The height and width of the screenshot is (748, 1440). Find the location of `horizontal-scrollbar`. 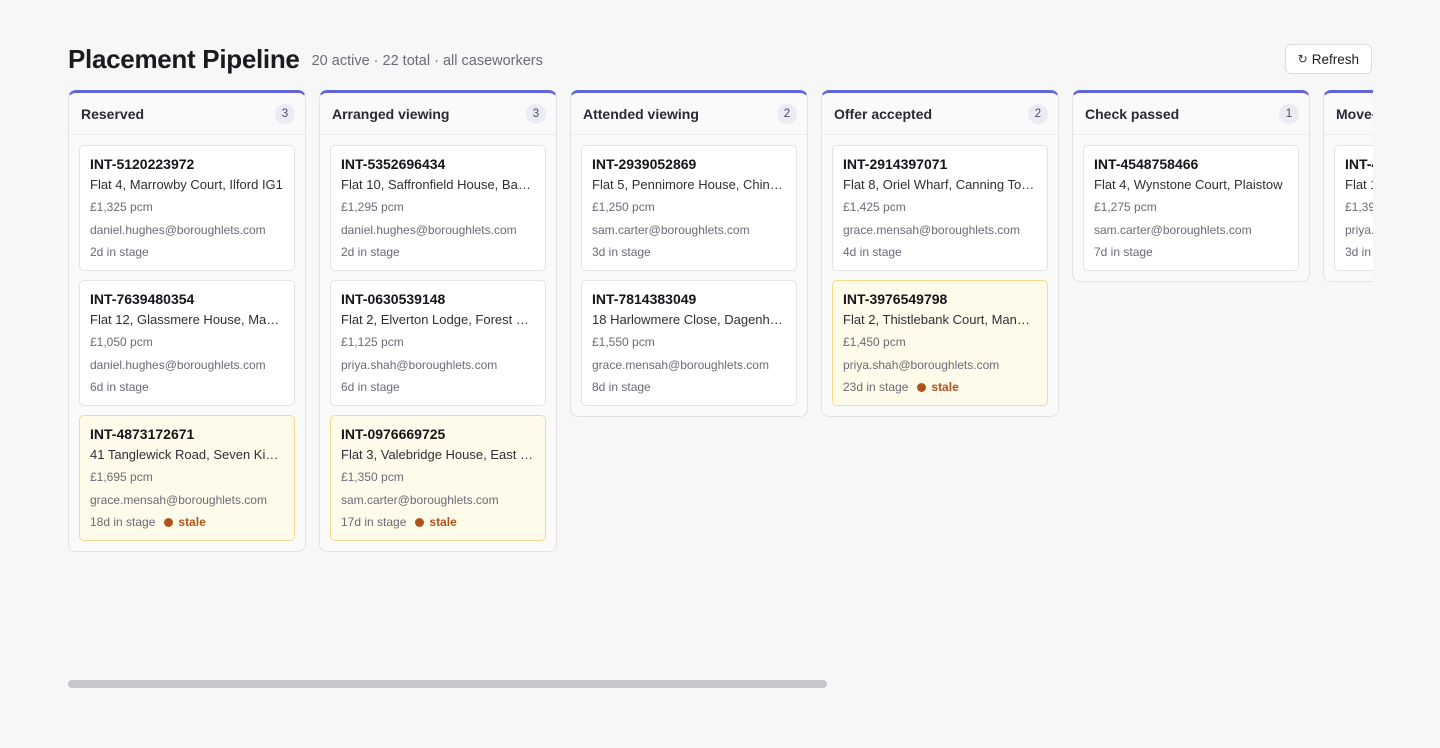

horizontal-scrollbar is located at coordinates (720, 684).